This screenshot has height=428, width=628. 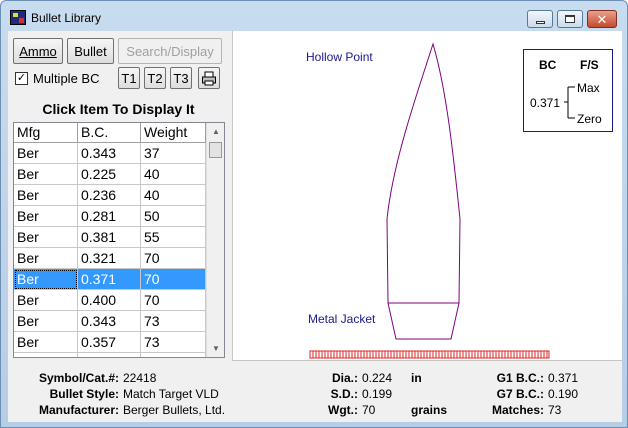 I want to click on symbol-label: Symbol/Cat.#:, so click(x=78, y=378).